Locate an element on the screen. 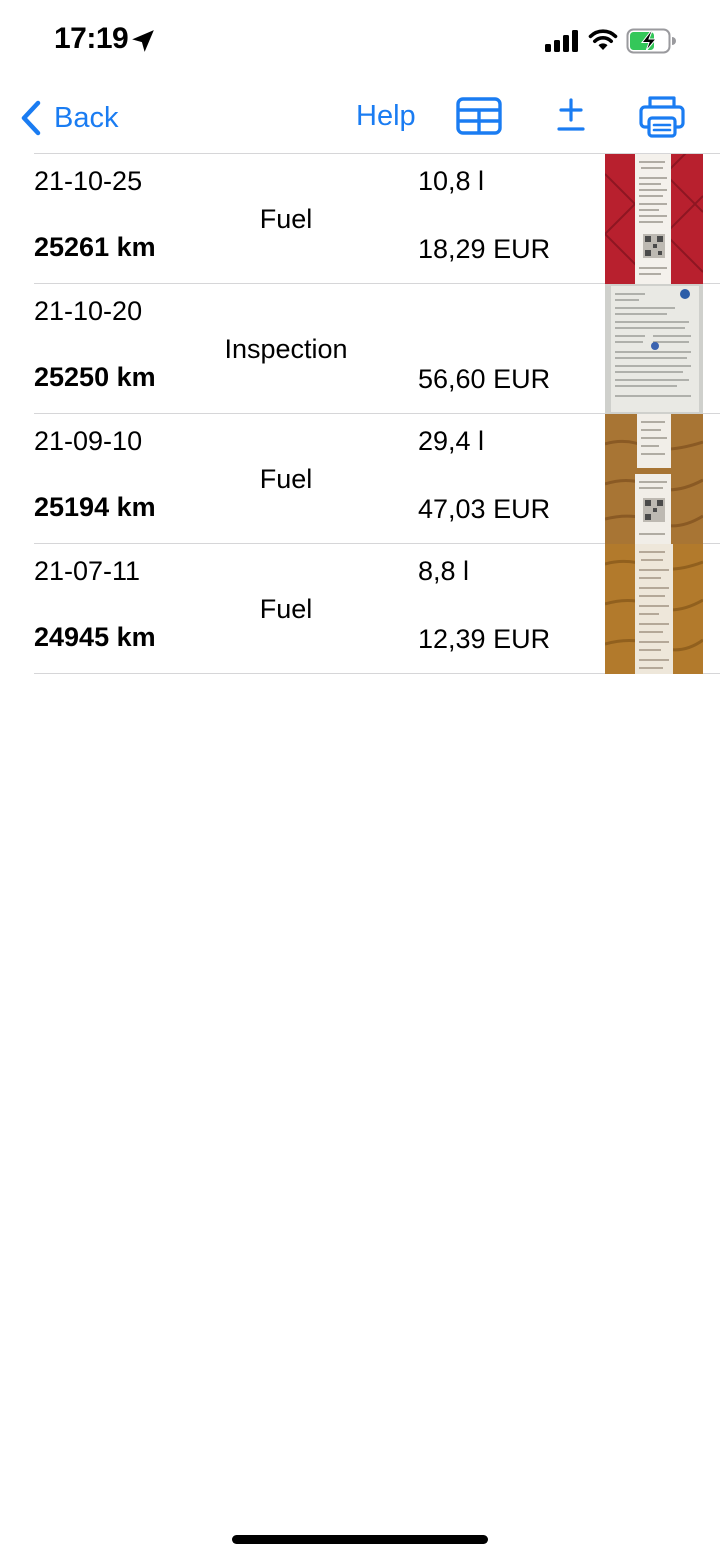 The width and height of the screenshot is (720, 1558). battery-charging-icon is located at coordinates (651, 41).